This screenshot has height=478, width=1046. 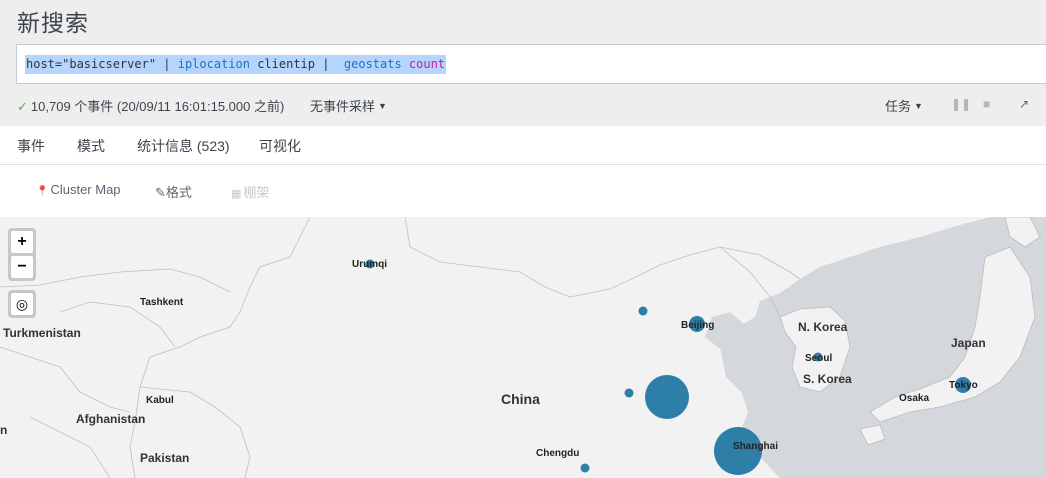 I want to click on event-count-status: ✓ 10,709 个事件 (20/09/11 16:01:15.000 之前), so click(x=150, y=105).